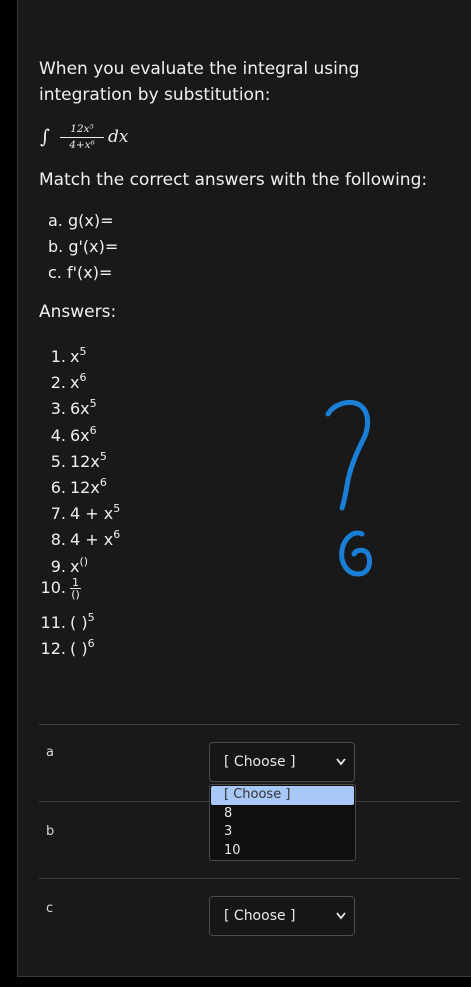 This screenshot has height=987, width=471. Describe the element at coordinates (53, 587) in the screenshot. I see `answer-number: 10.` at that location.